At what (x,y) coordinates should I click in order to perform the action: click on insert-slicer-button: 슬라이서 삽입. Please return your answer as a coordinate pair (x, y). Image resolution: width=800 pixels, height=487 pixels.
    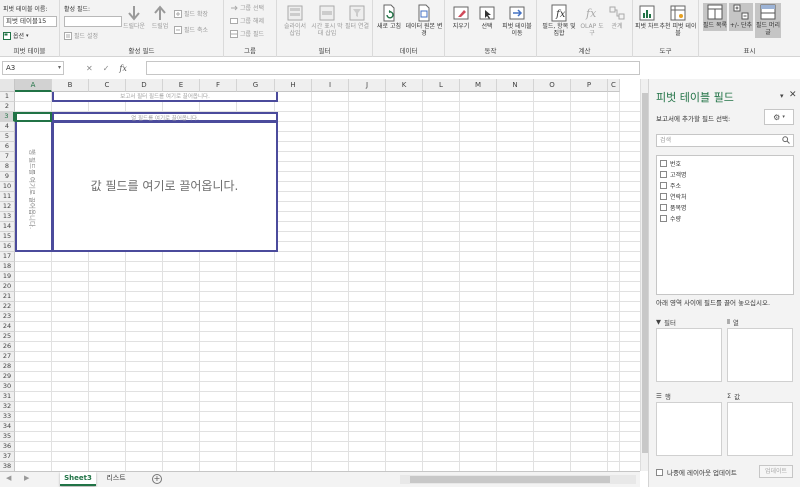
    Looking at the image, I should click on (295, 20).